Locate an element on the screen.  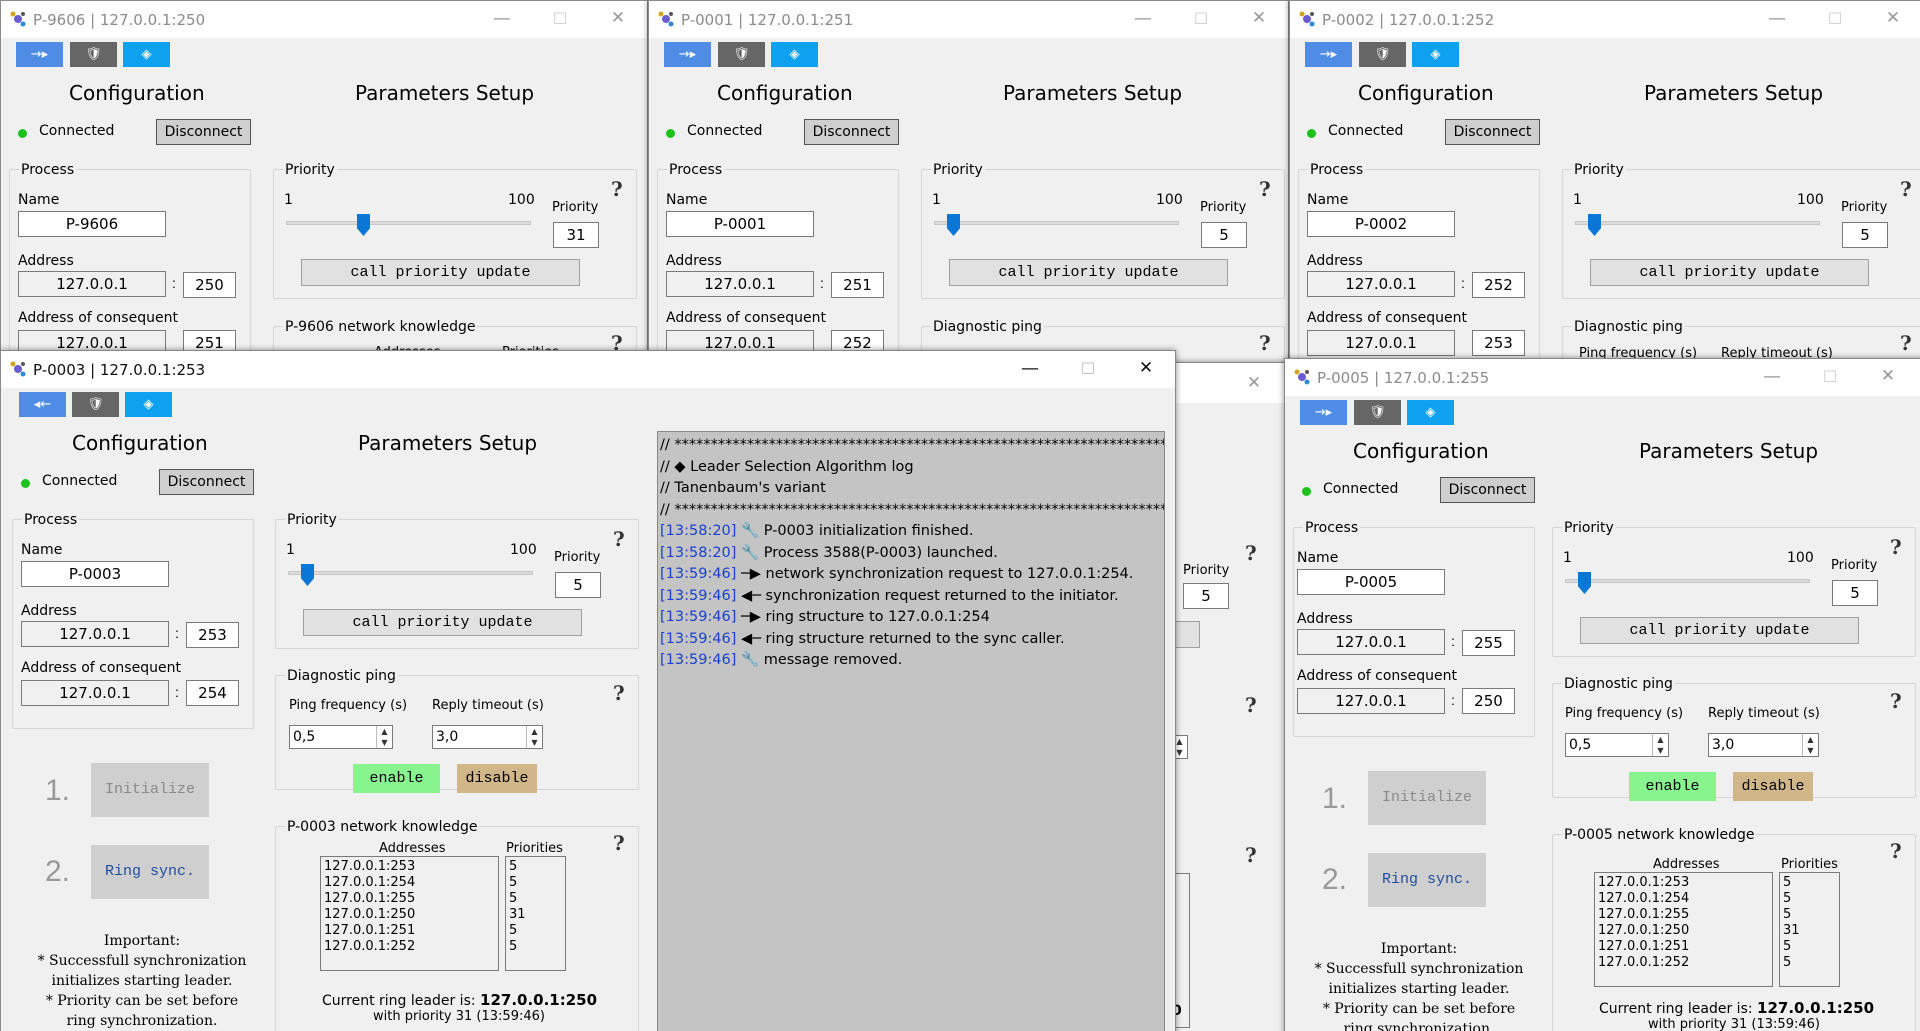
list-item: 127.0.0.1:252 is located at coordinates (409, 947).